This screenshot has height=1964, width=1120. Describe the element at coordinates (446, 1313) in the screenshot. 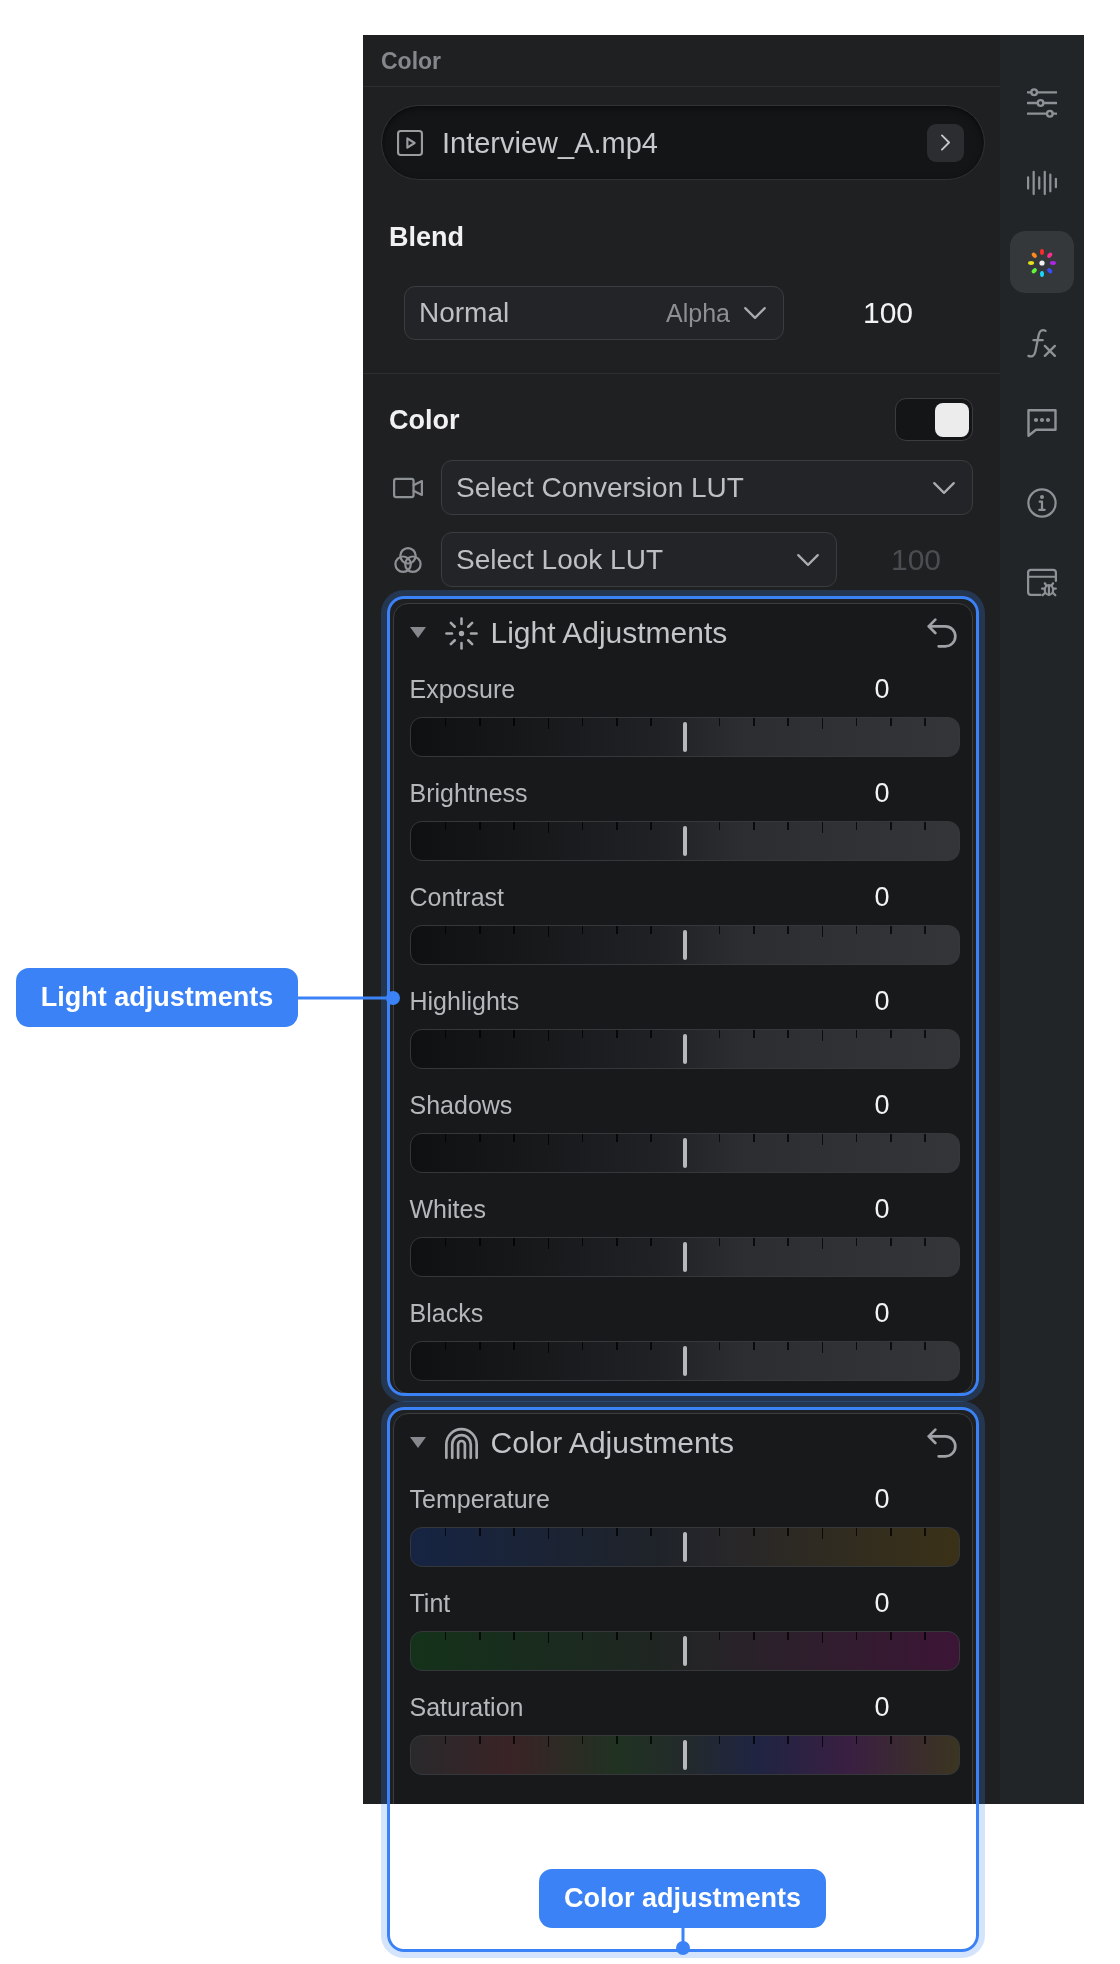

I see `slider-label: Blacks` at that location.